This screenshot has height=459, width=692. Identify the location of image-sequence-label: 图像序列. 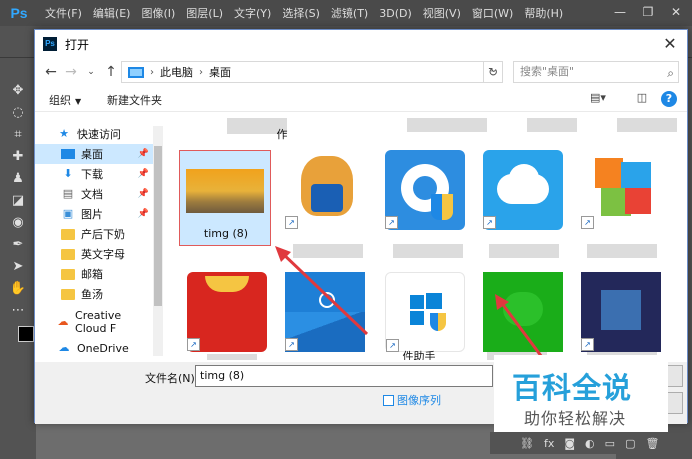
(419, 400).